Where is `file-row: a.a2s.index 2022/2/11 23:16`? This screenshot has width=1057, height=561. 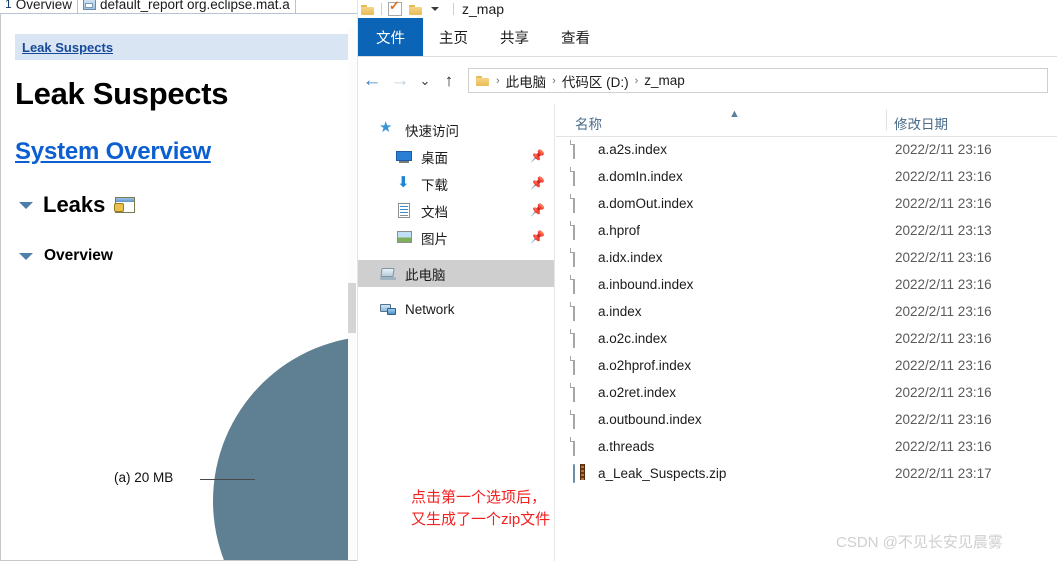 file-row: a.a2s.index 2022/2/11 23:16 is located at coordinates (806, 149).